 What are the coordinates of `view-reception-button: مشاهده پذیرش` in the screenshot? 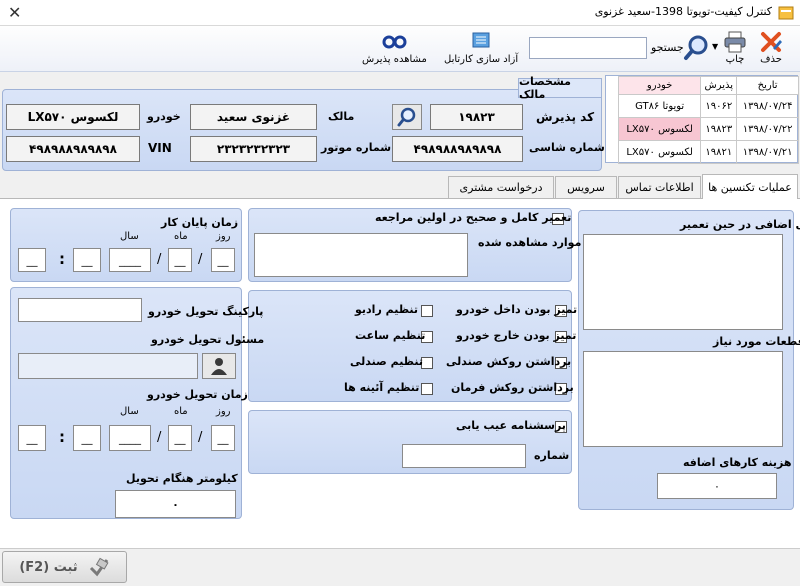 It's located at (394, 47).